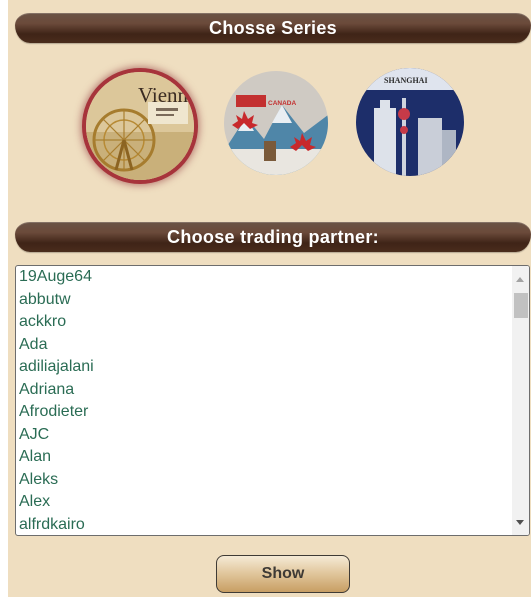 This screenshot has height=597, width=531. Describe the element at coordinates (265, 390) in the screenshot. I see `list-item: Adriana` at that location.